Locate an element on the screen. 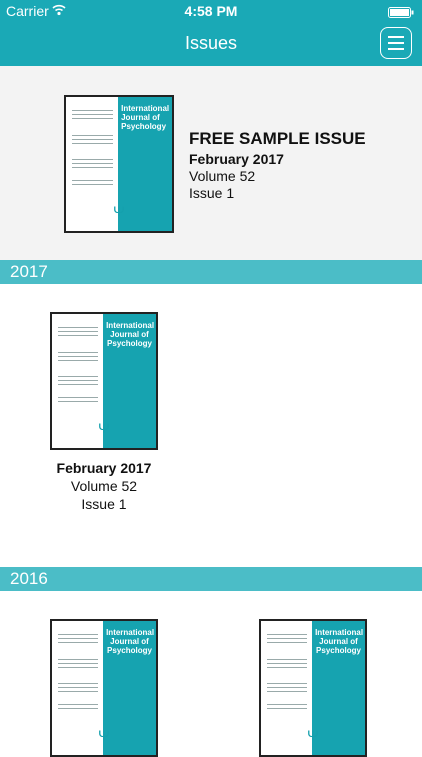  section-year: 2016 is located at coordinates (29, 578).